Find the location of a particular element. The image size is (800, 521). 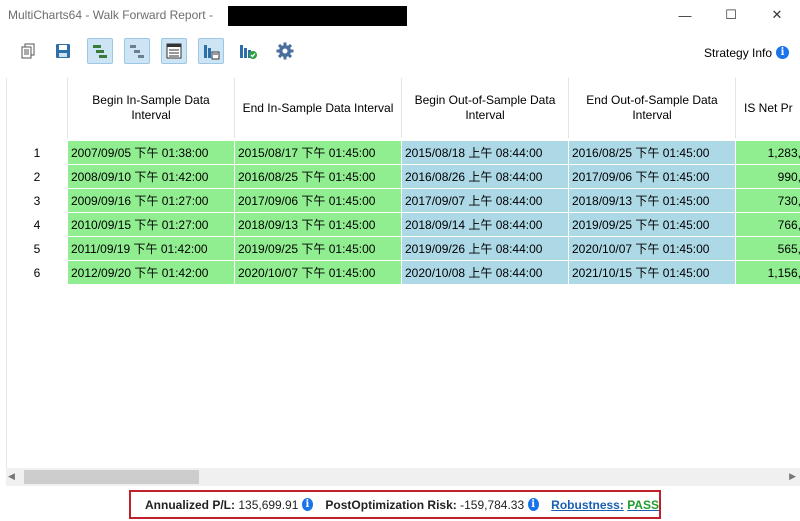

save-button is located at coordinates (63, 51).